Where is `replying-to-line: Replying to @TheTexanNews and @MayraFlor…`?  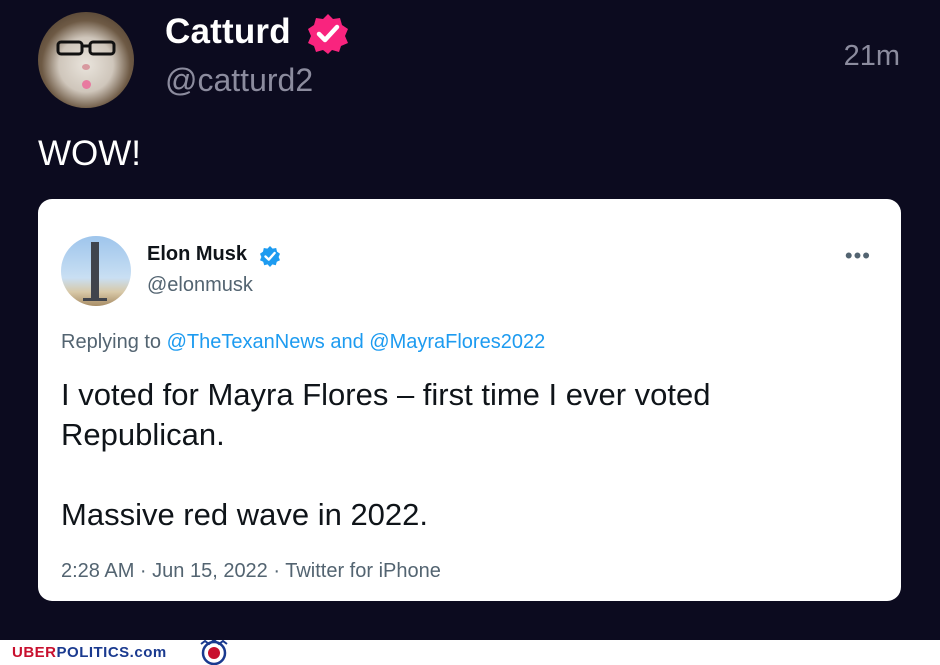
replying-to-line: Replying to @TheTexanNews and @MayraFlor… is located at coordinates (303, 342).